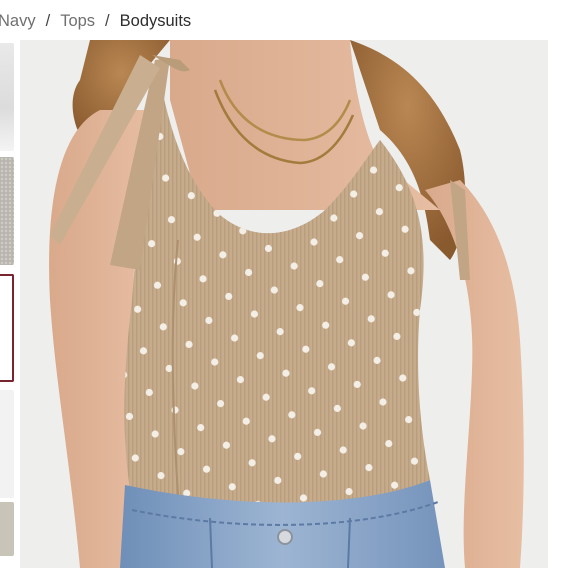  Describe the element at coordinates (18, 21) in the screenshot. I see `breadcrumb-link-navy: Navy` at that location.